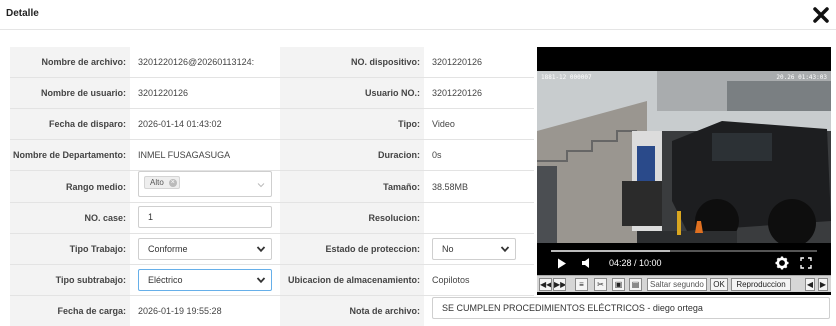 This screenshot has height=326, width=836. Describe the element at coordinates (823, 284) in the screenshot. I see `skip-end-icon: ▶` at that location.